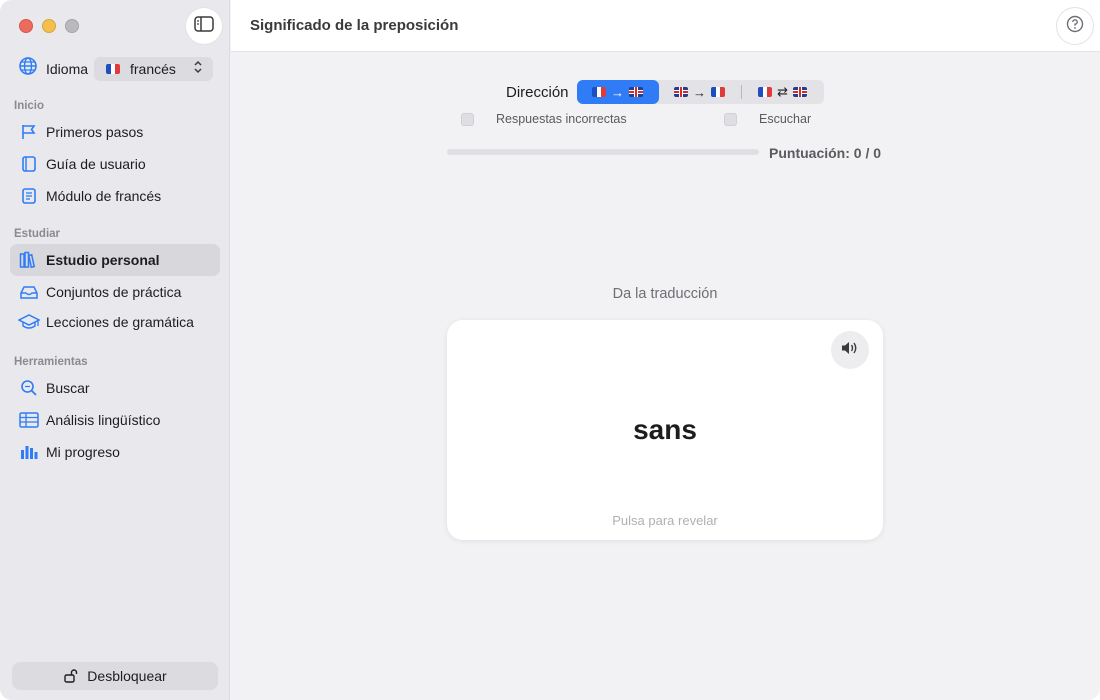 The height and width of the screenshot is (700, 1100). I want to click on sidebar-item-estudio-personal: Estudio personal, so click(115, 260).